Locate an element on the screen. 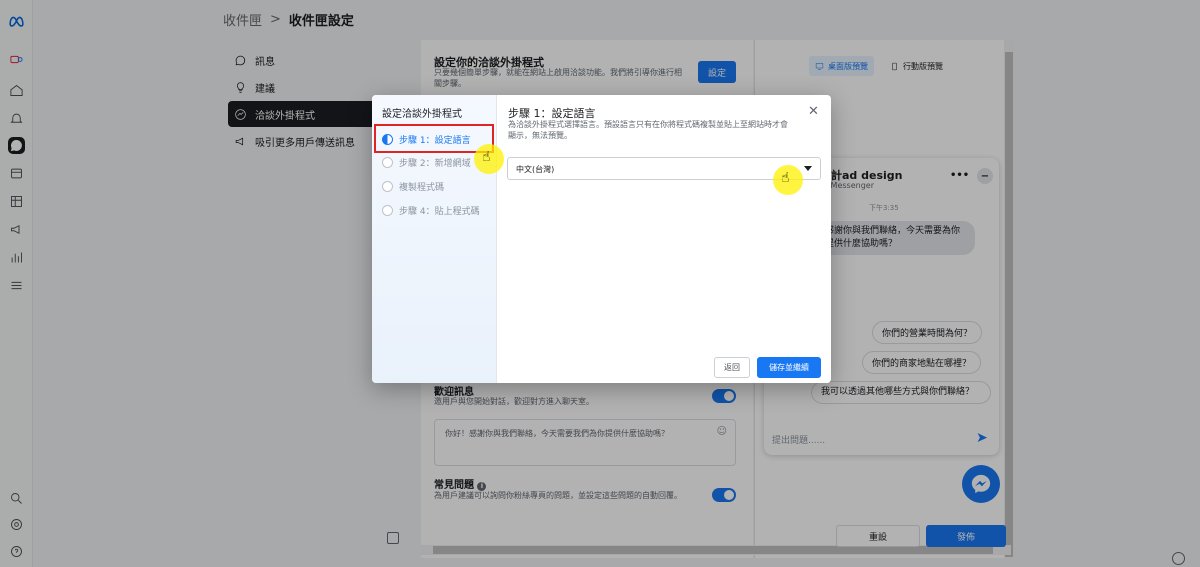 Image resolution: width=1200 pixels, height=567 pixels. language-value: 中文(台灣) is located at coordinates (535, 169).